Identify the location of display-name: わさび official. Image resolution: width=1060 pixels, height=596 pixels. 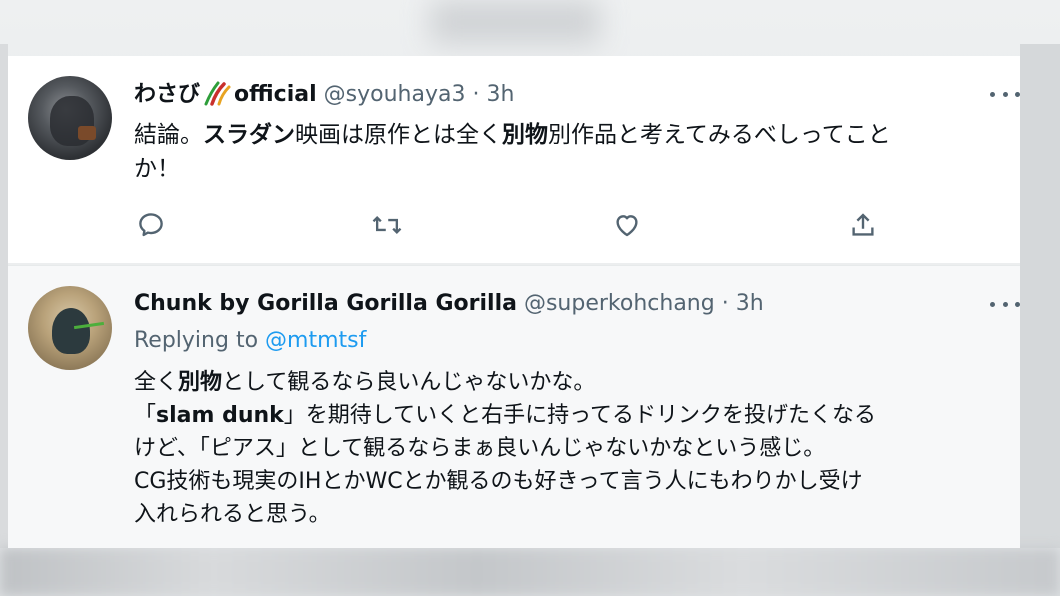
(225, 94).